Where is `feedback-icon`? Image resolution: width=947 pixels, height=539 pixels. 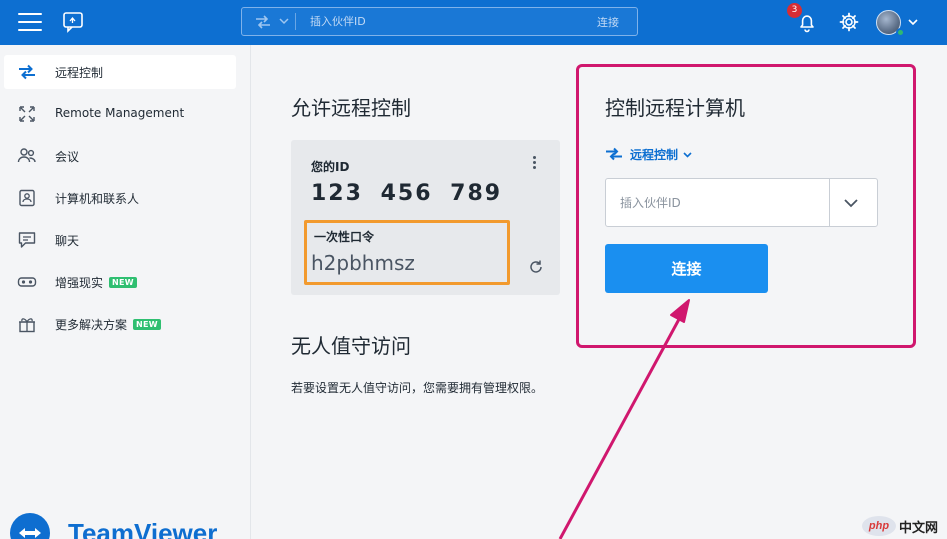 feedback-icon is located at coordinates (73, 22).